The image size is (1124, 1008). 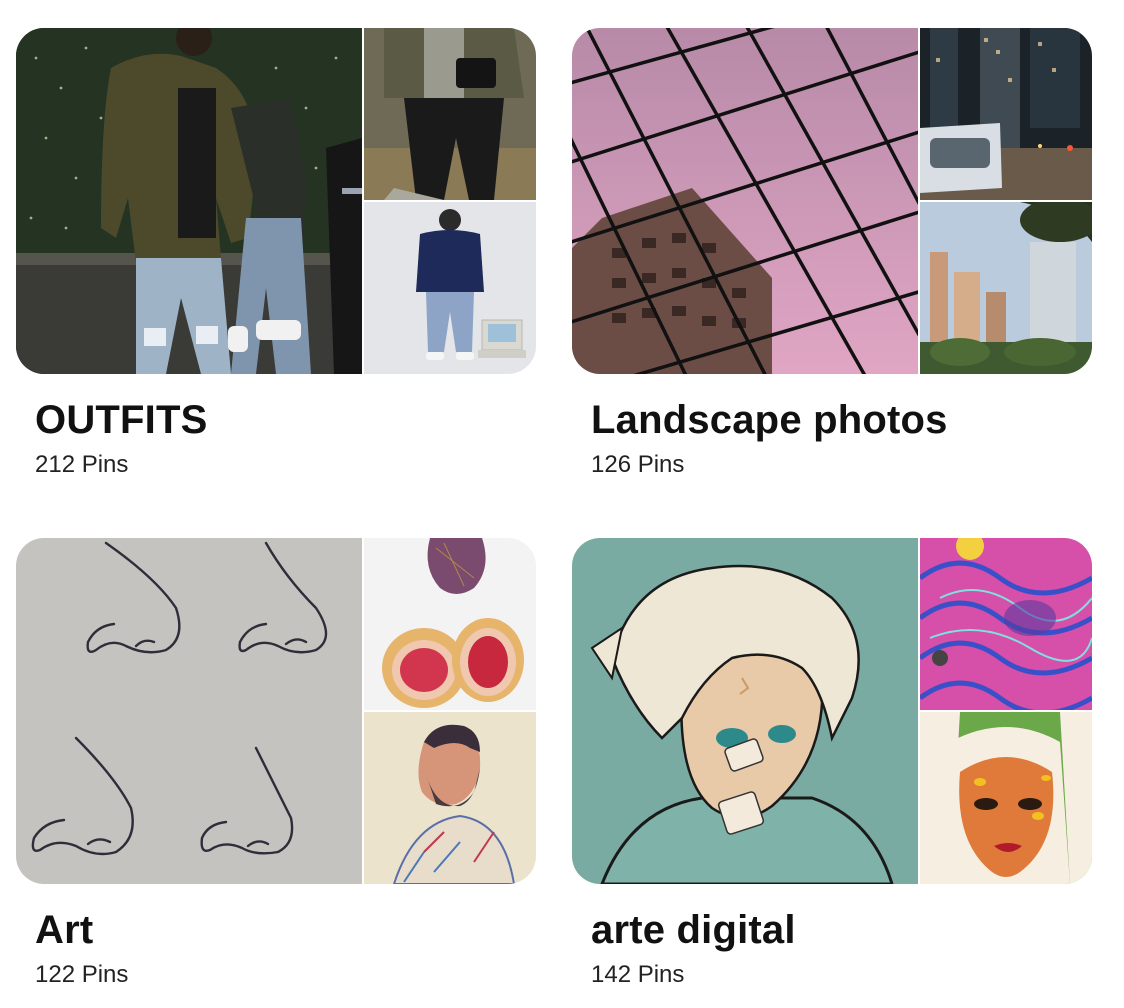 What do you see at coordinates (285, 930) in the screenshot?
I see `board-title: Art` at bounding box center [285, 930].